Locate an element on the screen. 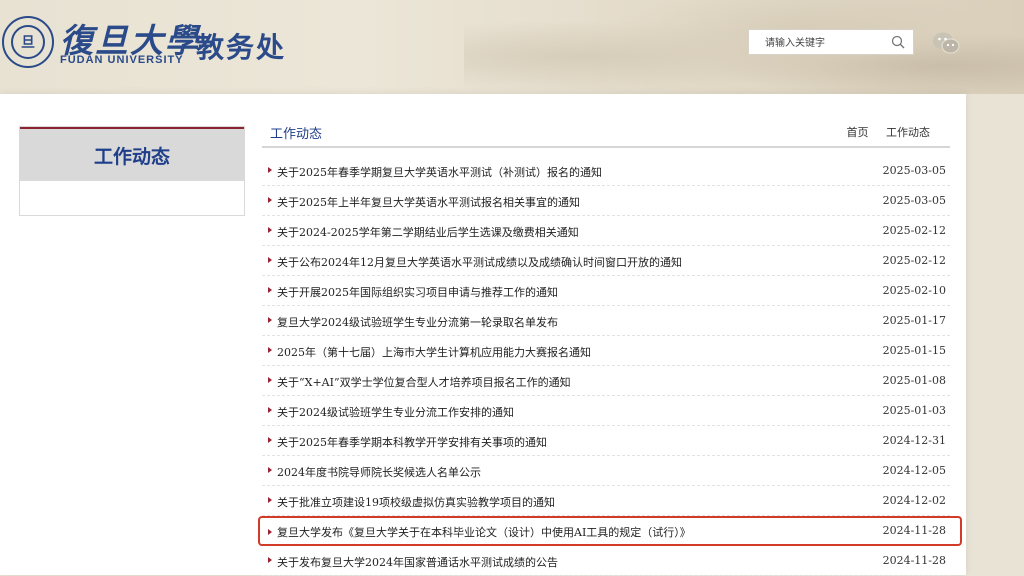  sidebar: 工作动态 is located at coordinates (132, 171).